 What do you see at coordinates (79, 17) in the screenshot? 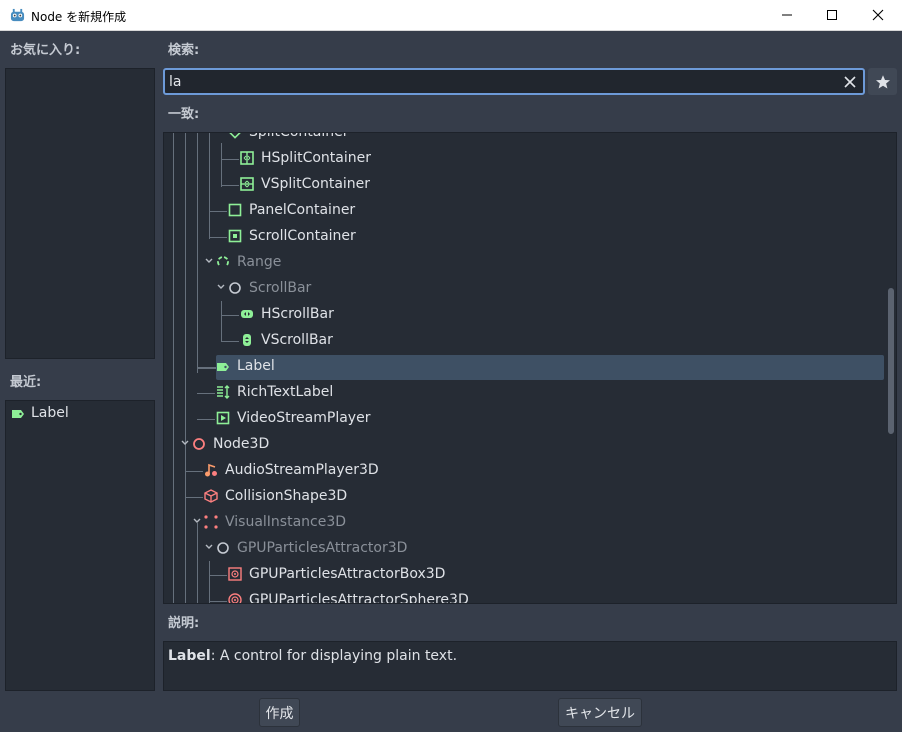
I see `window-title: Node を新規作成` at bounding box center [79, 17].